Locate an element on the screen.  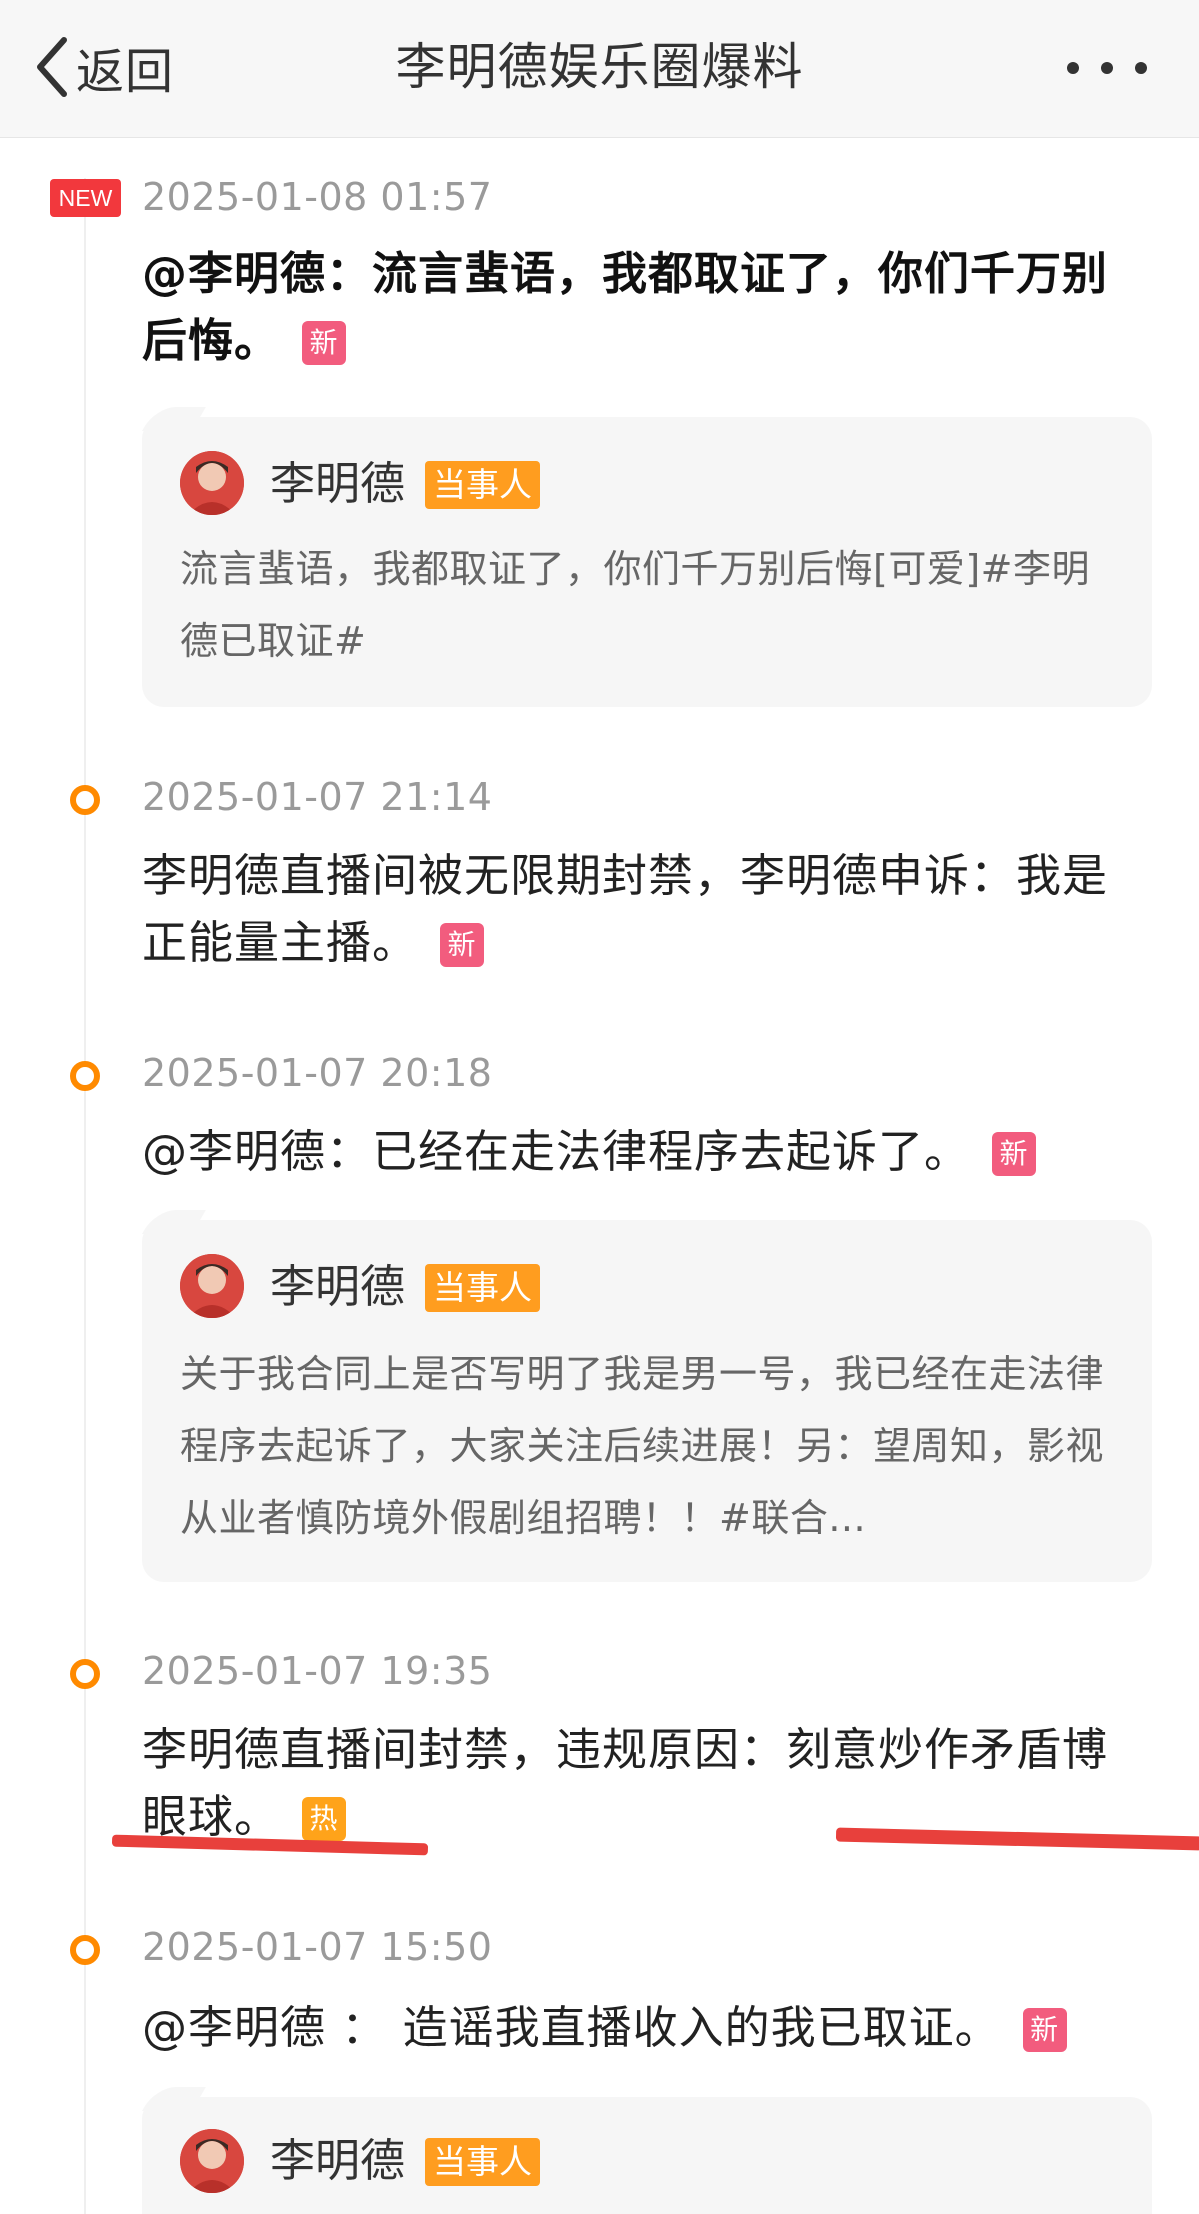
timestamp: 2025-01-07 21:14 is located at coordinates (317, 797).